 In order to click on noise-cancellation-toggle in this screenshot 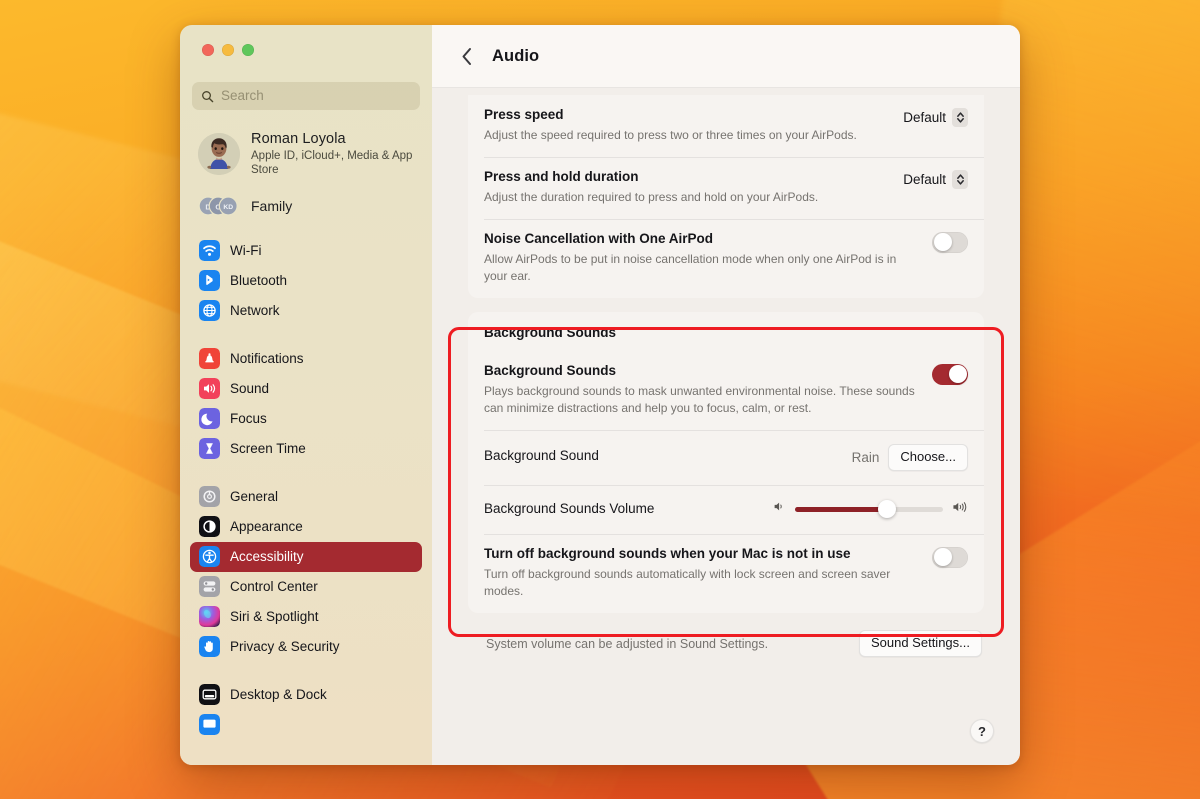, I will do `click(950, 242)`.